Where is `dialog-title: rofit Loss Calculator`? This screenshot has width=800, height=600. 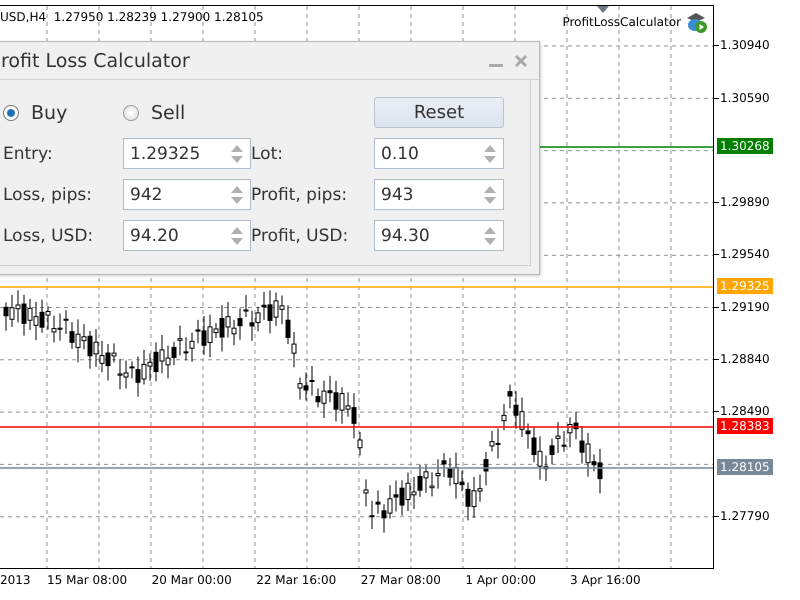 dialog-title: rofit Loss Calculator is located at coordinates (96, 61).